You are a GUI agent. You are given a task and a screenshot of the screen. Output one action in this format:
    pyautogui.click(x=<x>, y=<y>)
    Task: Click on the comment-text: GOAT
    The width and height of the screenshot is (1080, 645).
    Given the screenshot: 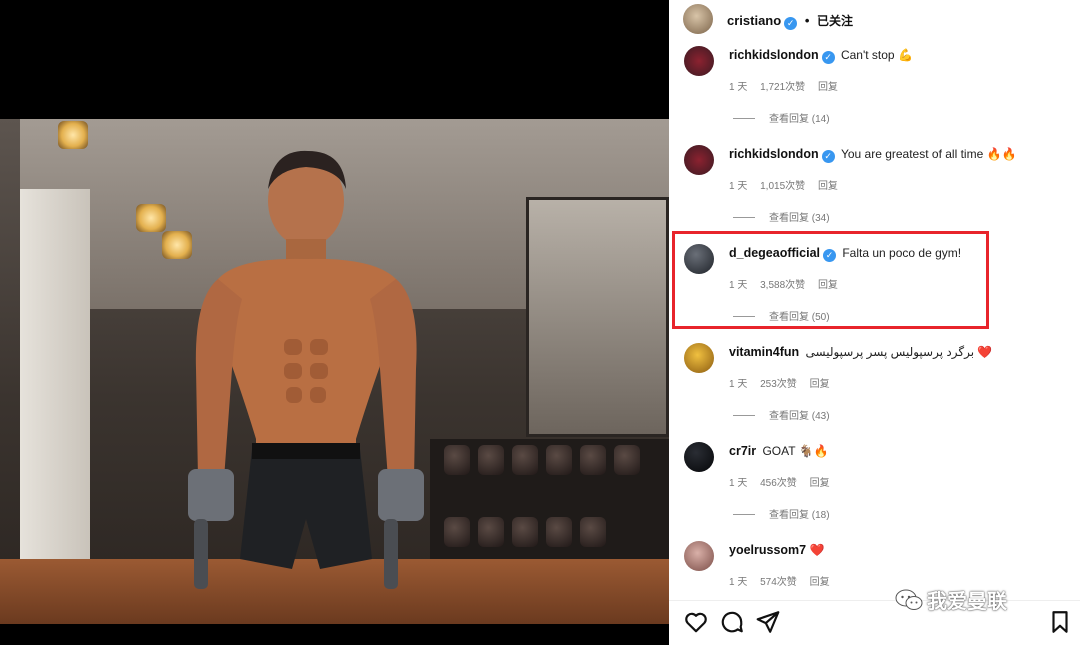 What is the action you would take?
    pyautogui.click(x=779, y=451)
    